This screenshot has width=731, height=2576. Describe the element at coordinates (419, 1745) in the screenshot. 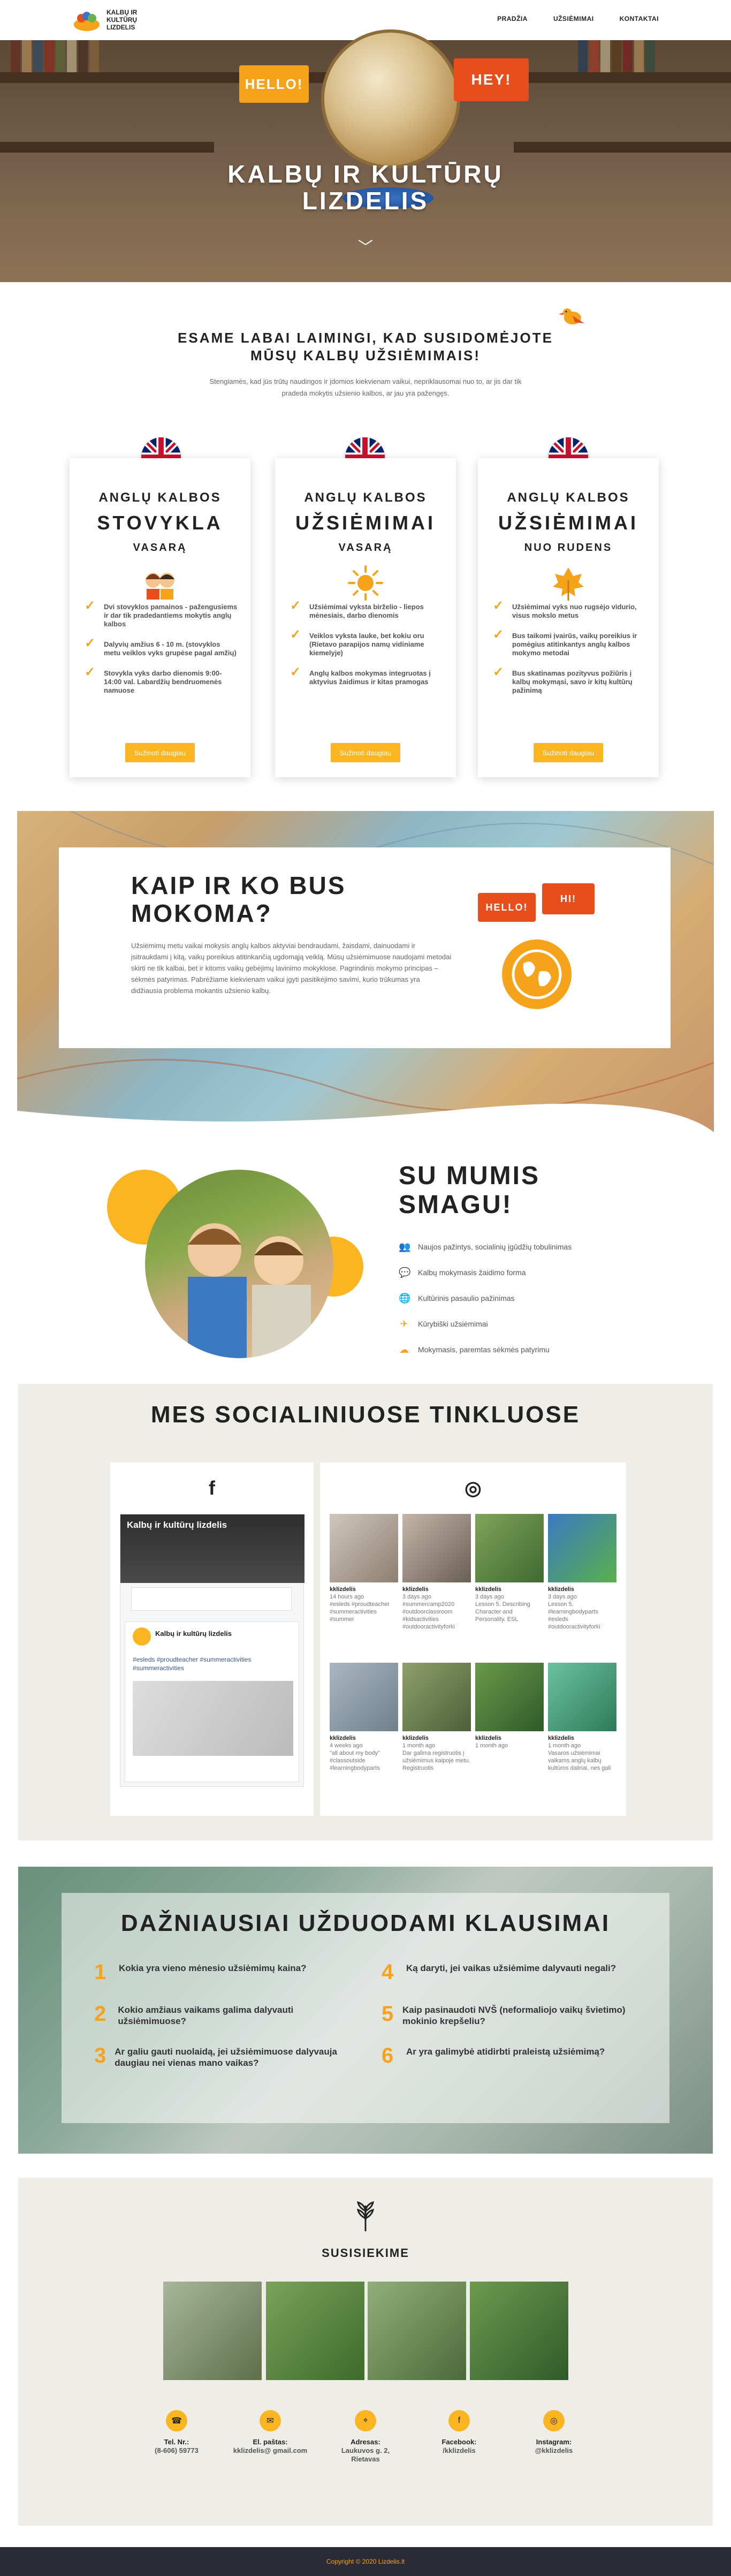

I see `instagram-time: 1 month ago` at that location.